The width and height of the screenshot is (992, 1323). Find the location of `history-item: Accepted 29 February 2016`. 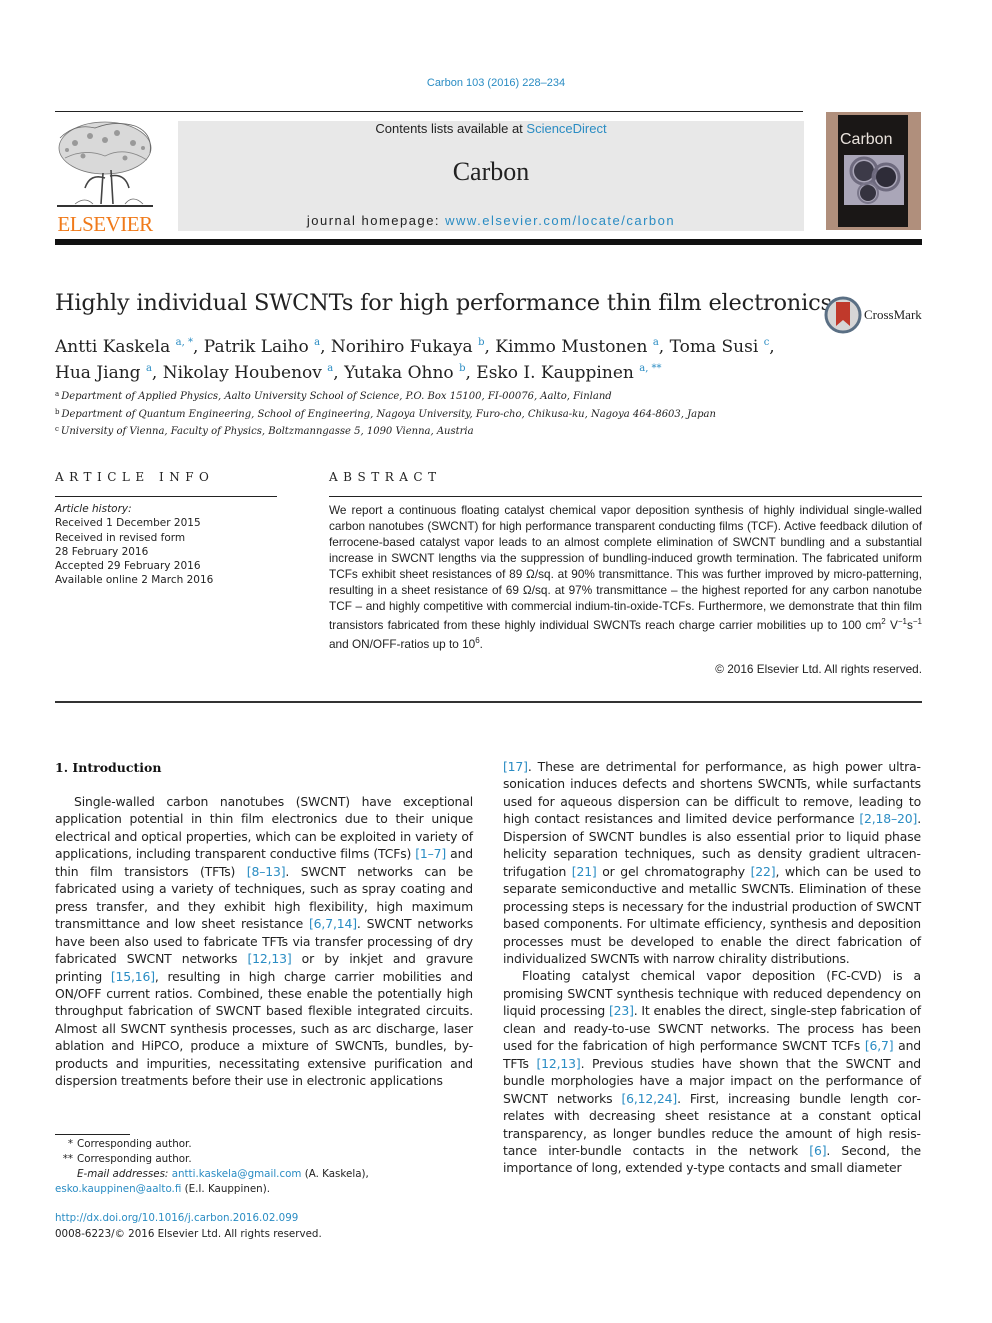

history-item: Accepted 29 February 2016 is located at coordinates (128, 566).